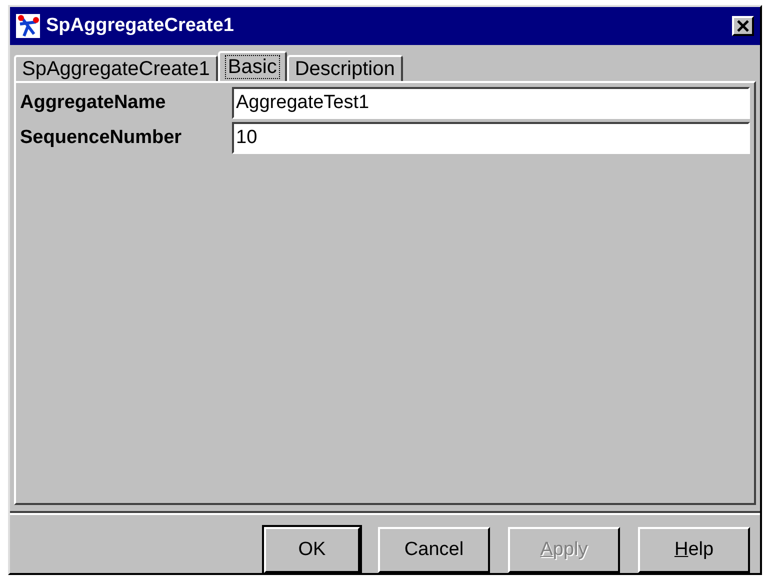  What do you see at coordinates (93, 103) in the screenshot?
I see `field-label: AggregateName` at bounding box center [93, 103].